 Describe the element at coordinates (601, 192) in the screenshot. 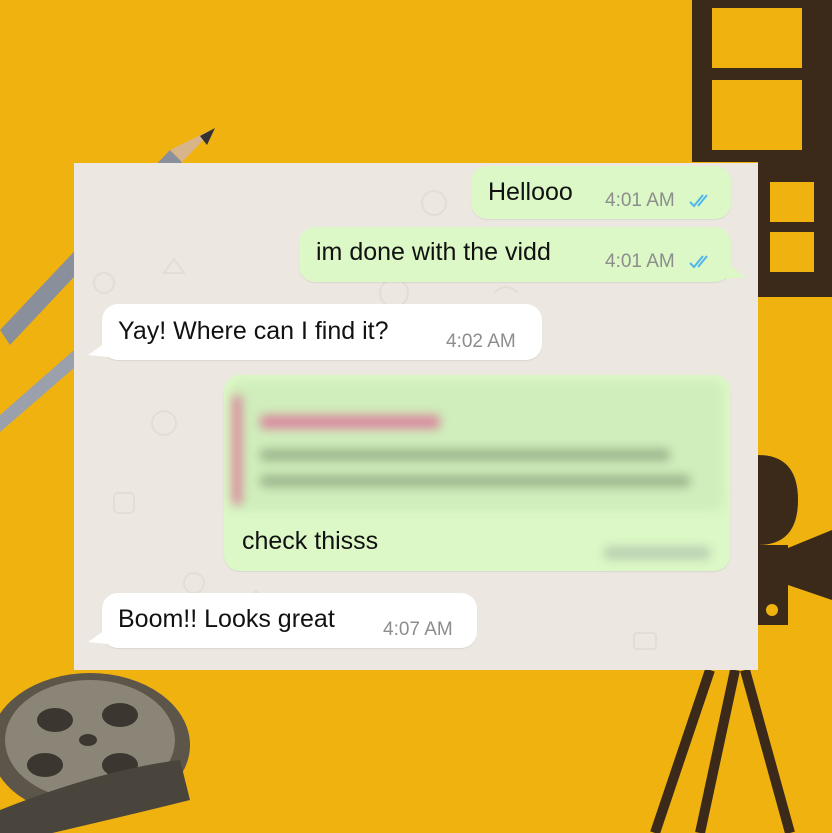

I see `message-bubble-outgoing: Hellooo 4:01 AM` at that location.